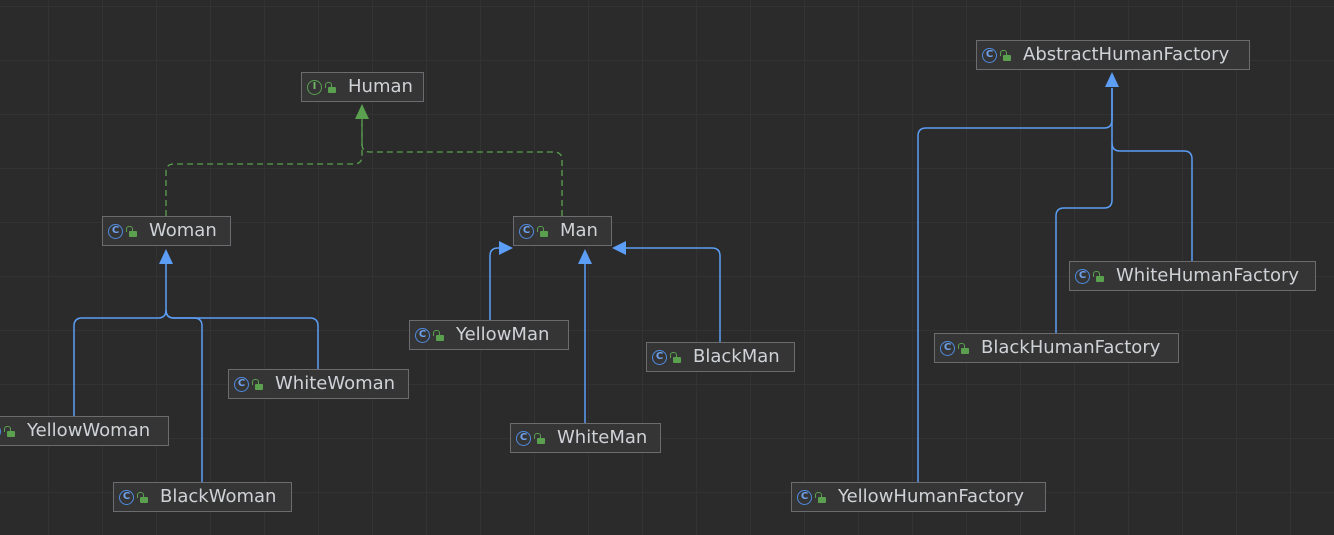 Image resolution: width=1334 pixels, height=535 pixels. I want to click on node-yellowhumanfactory: C YellowHumanFactory, so click(918, 497).